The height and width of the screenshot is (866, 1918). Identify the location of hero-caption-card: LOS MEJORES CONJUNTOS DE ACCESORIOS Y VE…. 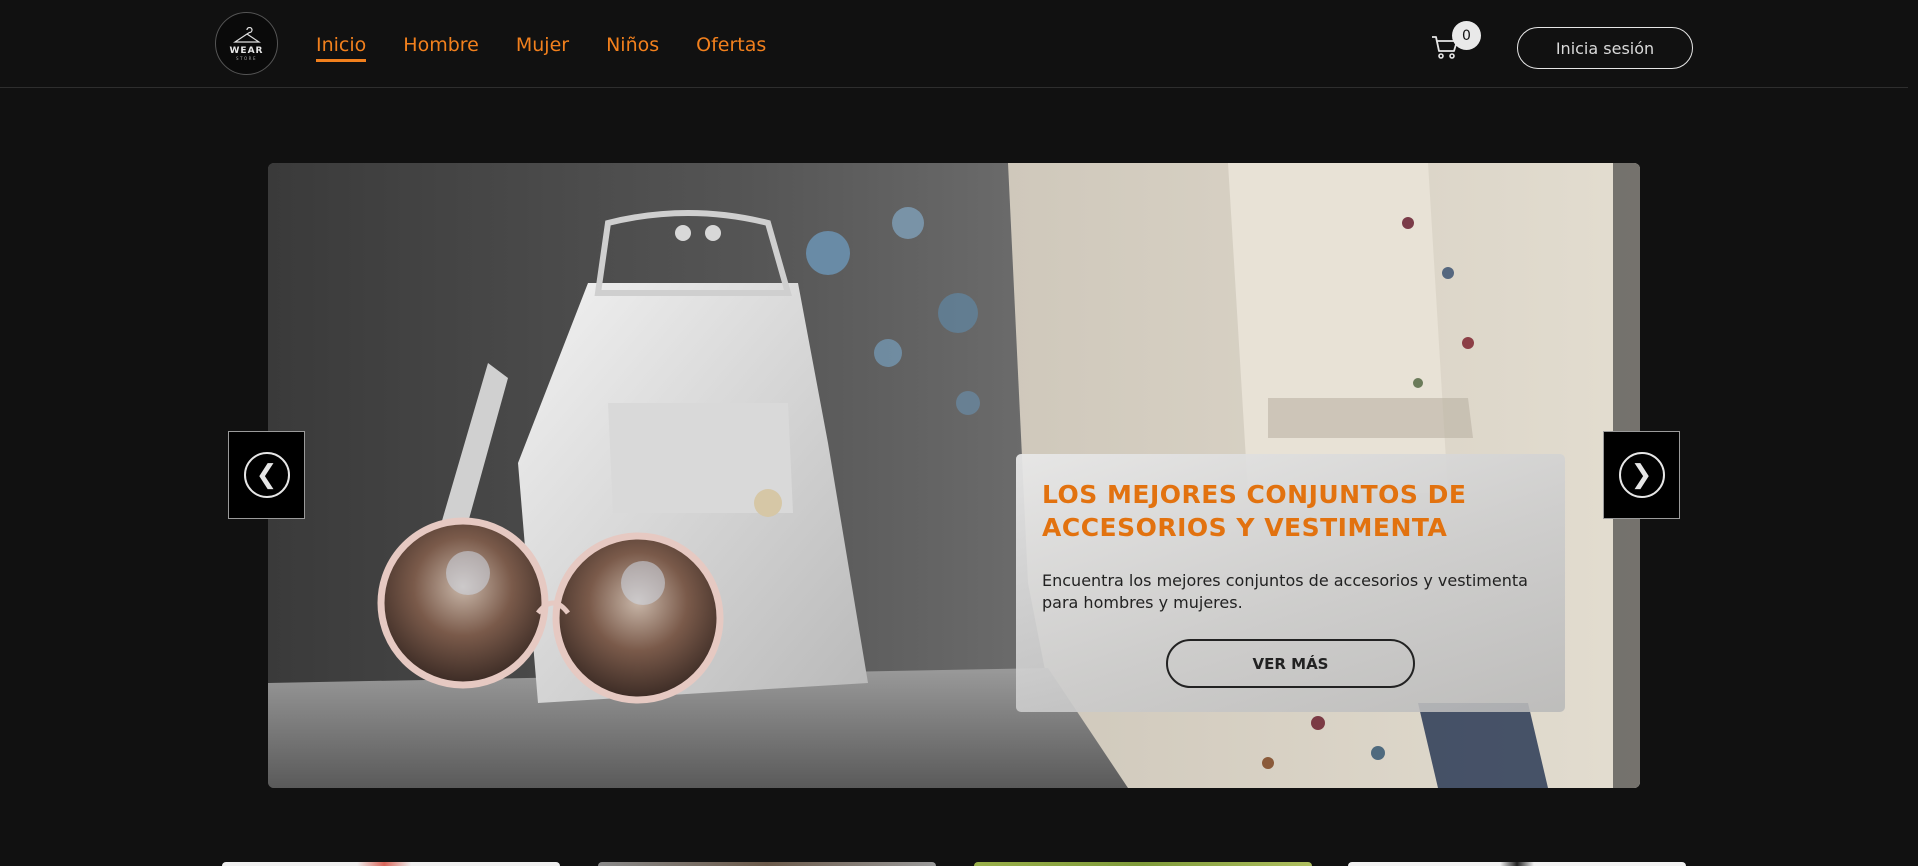
(1290, 583).